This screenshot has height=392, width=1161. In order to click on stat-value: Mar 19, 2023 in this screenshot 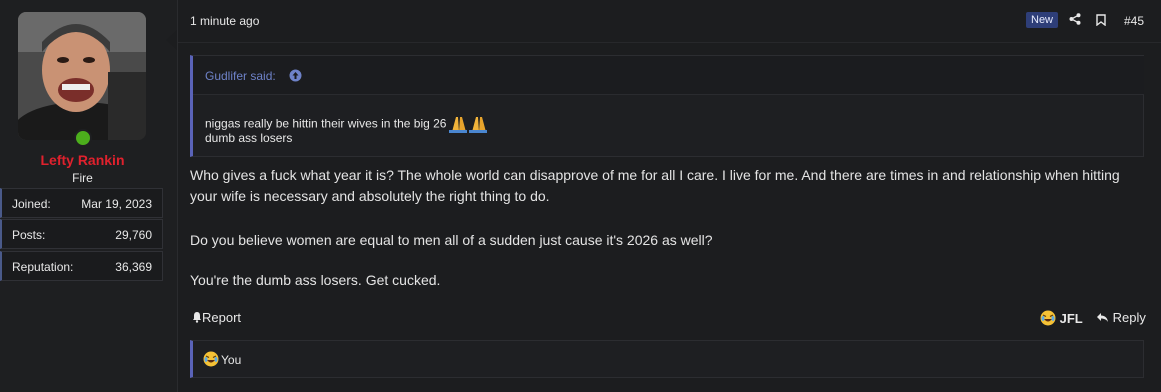, I will do `click(116, 204)`.